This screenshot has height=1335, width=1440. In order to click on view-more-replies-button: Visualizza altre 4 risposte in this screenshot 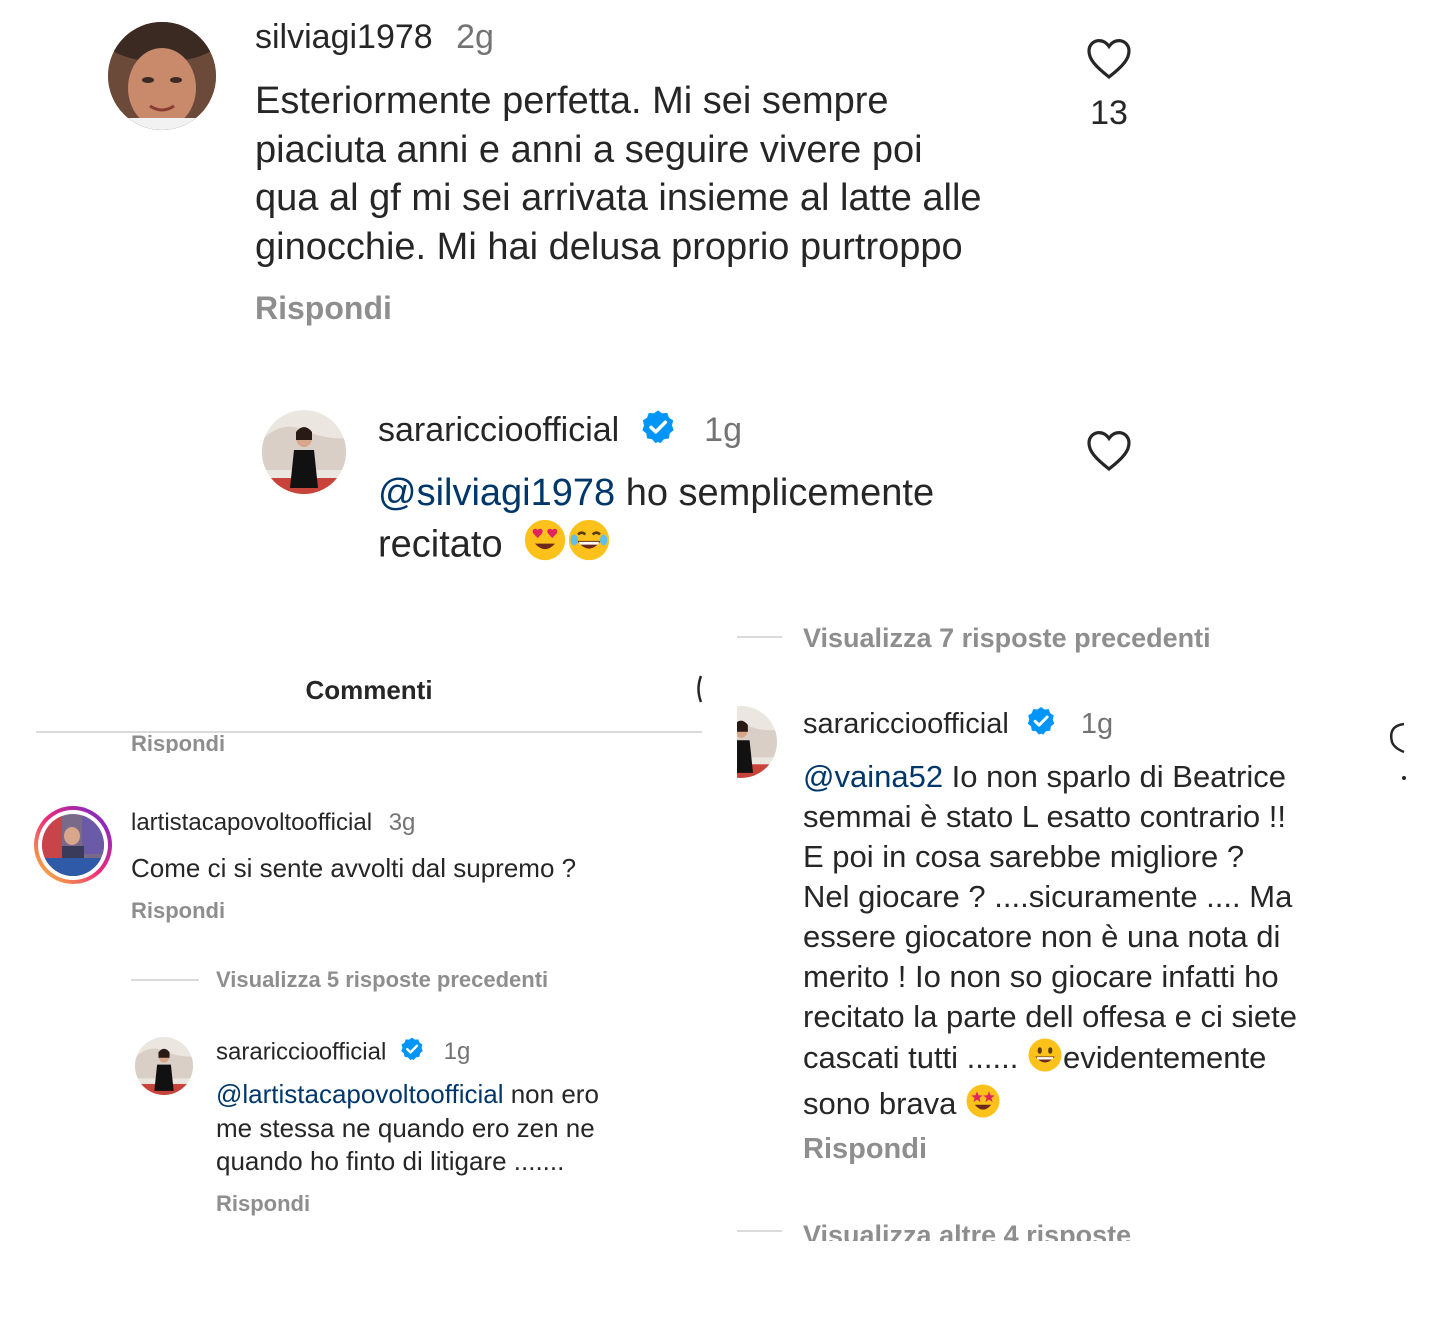, I will do `click(967, 1229)`.